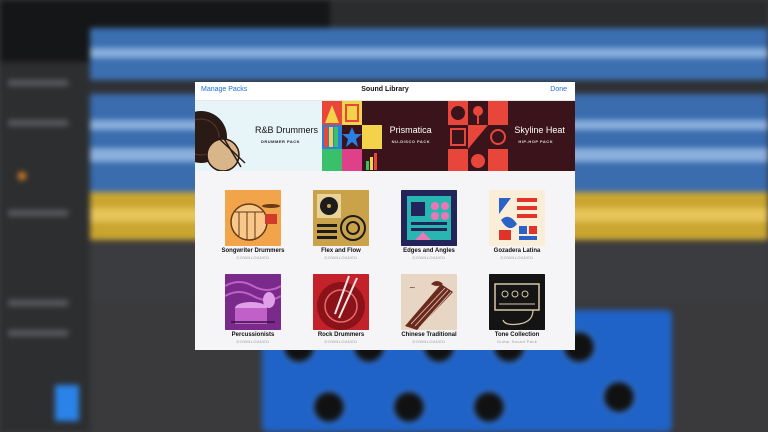  Describe the element at coordinates (517, 251) in the screenshot. I see `pack-name: Gozadera Latina` at that location.